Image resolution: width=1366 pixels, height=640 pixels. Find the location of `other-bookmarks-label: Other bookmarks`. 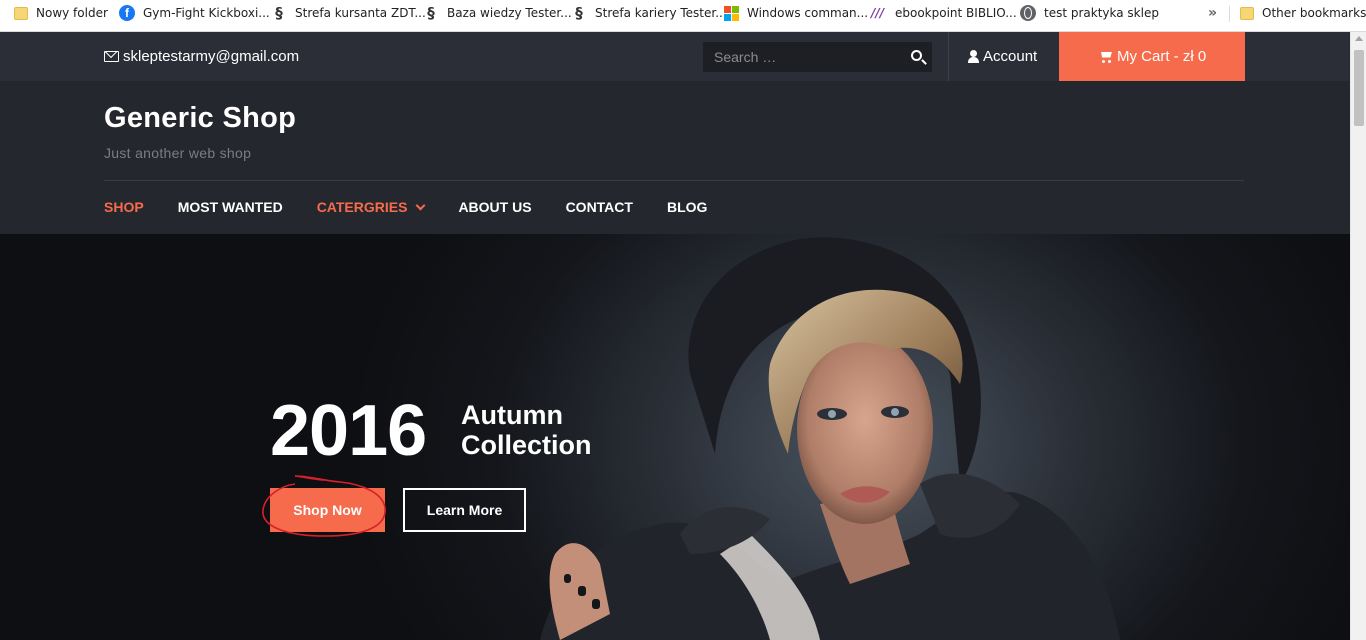

other-bookmarks-label: Other bookmarks is located at coordinates (1314, 13).